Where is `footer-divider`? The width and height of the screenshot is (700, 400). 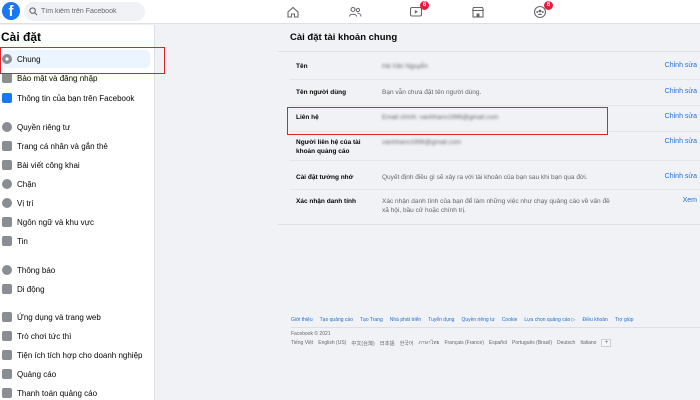 footer-divider is located at coordinates (495, 327).